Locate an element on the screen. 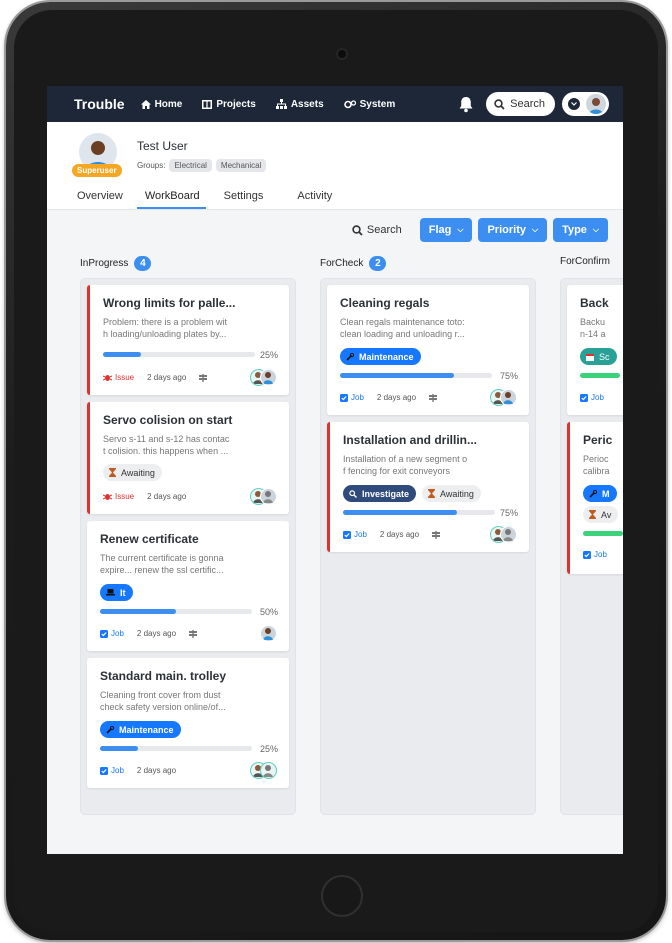  tag-label: Av is located at coordinates (606, 514).